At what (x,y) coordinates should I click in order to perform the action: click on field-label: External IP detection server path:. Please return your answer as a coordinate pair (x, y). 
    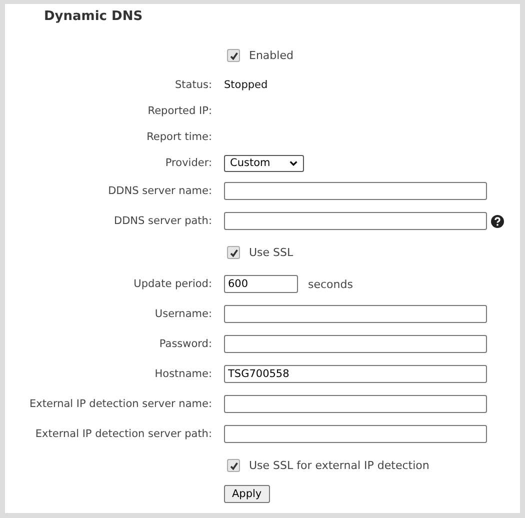
    Looking at the image, I should click on (123, 434).